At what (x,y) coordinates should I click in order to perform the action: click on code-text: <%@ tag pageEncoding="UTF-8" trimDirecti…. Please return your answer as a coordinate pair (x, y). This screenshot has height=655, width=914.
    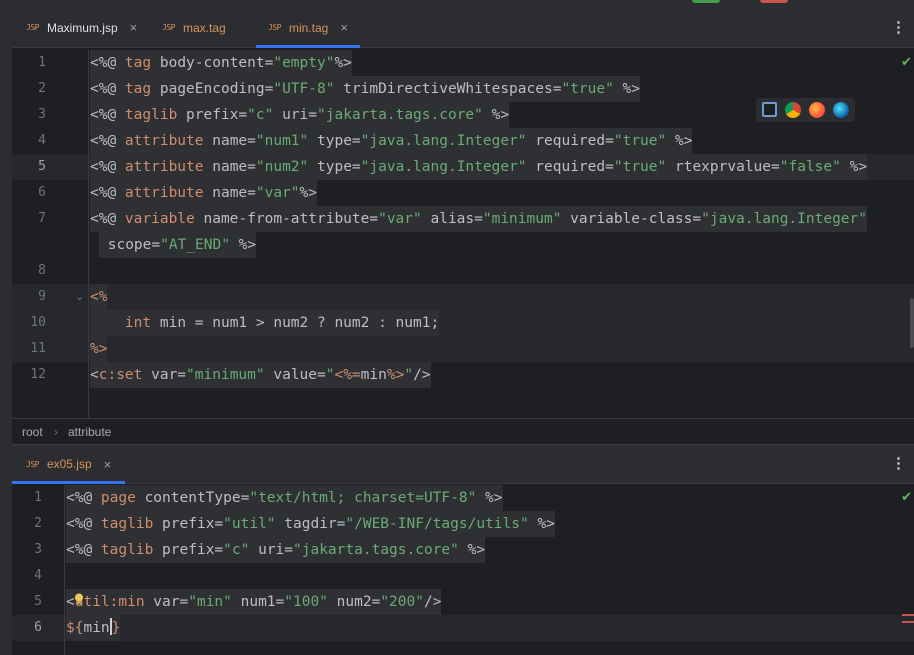
    Looking at the image, I should click on (365, 89).